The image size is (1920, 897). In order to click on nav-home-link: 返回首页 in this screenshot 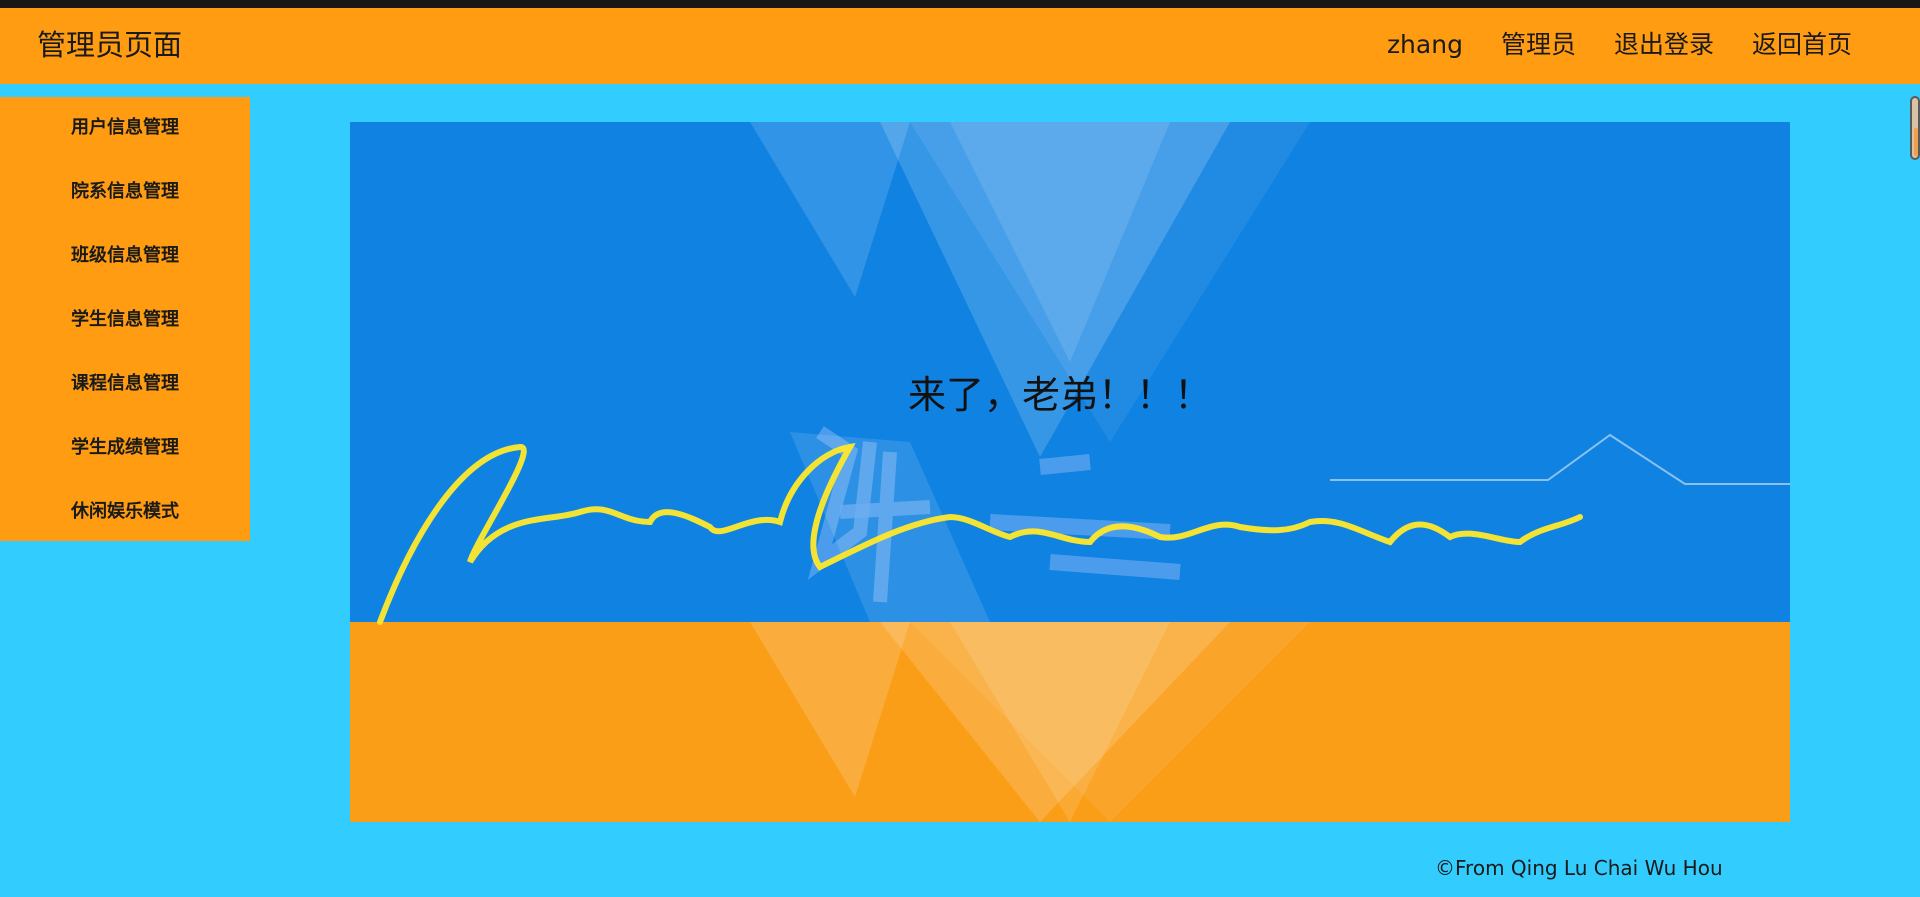, I will do `click(1802, 45)`.